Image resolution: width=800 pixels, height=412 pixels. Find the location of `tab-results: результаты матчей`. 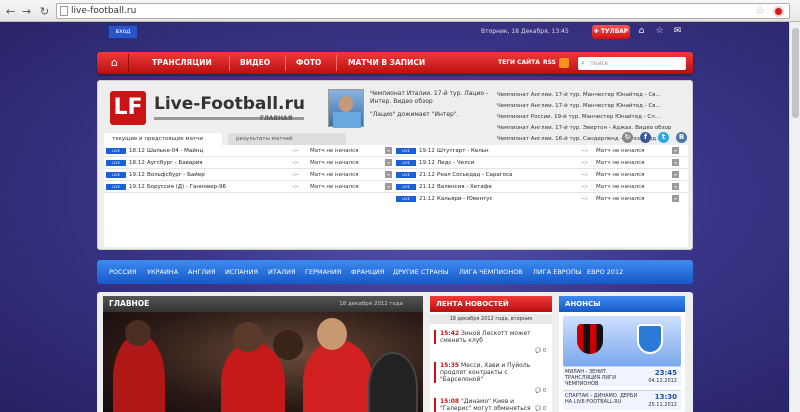

tab-results: результаты матчей is located at coordinates (287, 139).